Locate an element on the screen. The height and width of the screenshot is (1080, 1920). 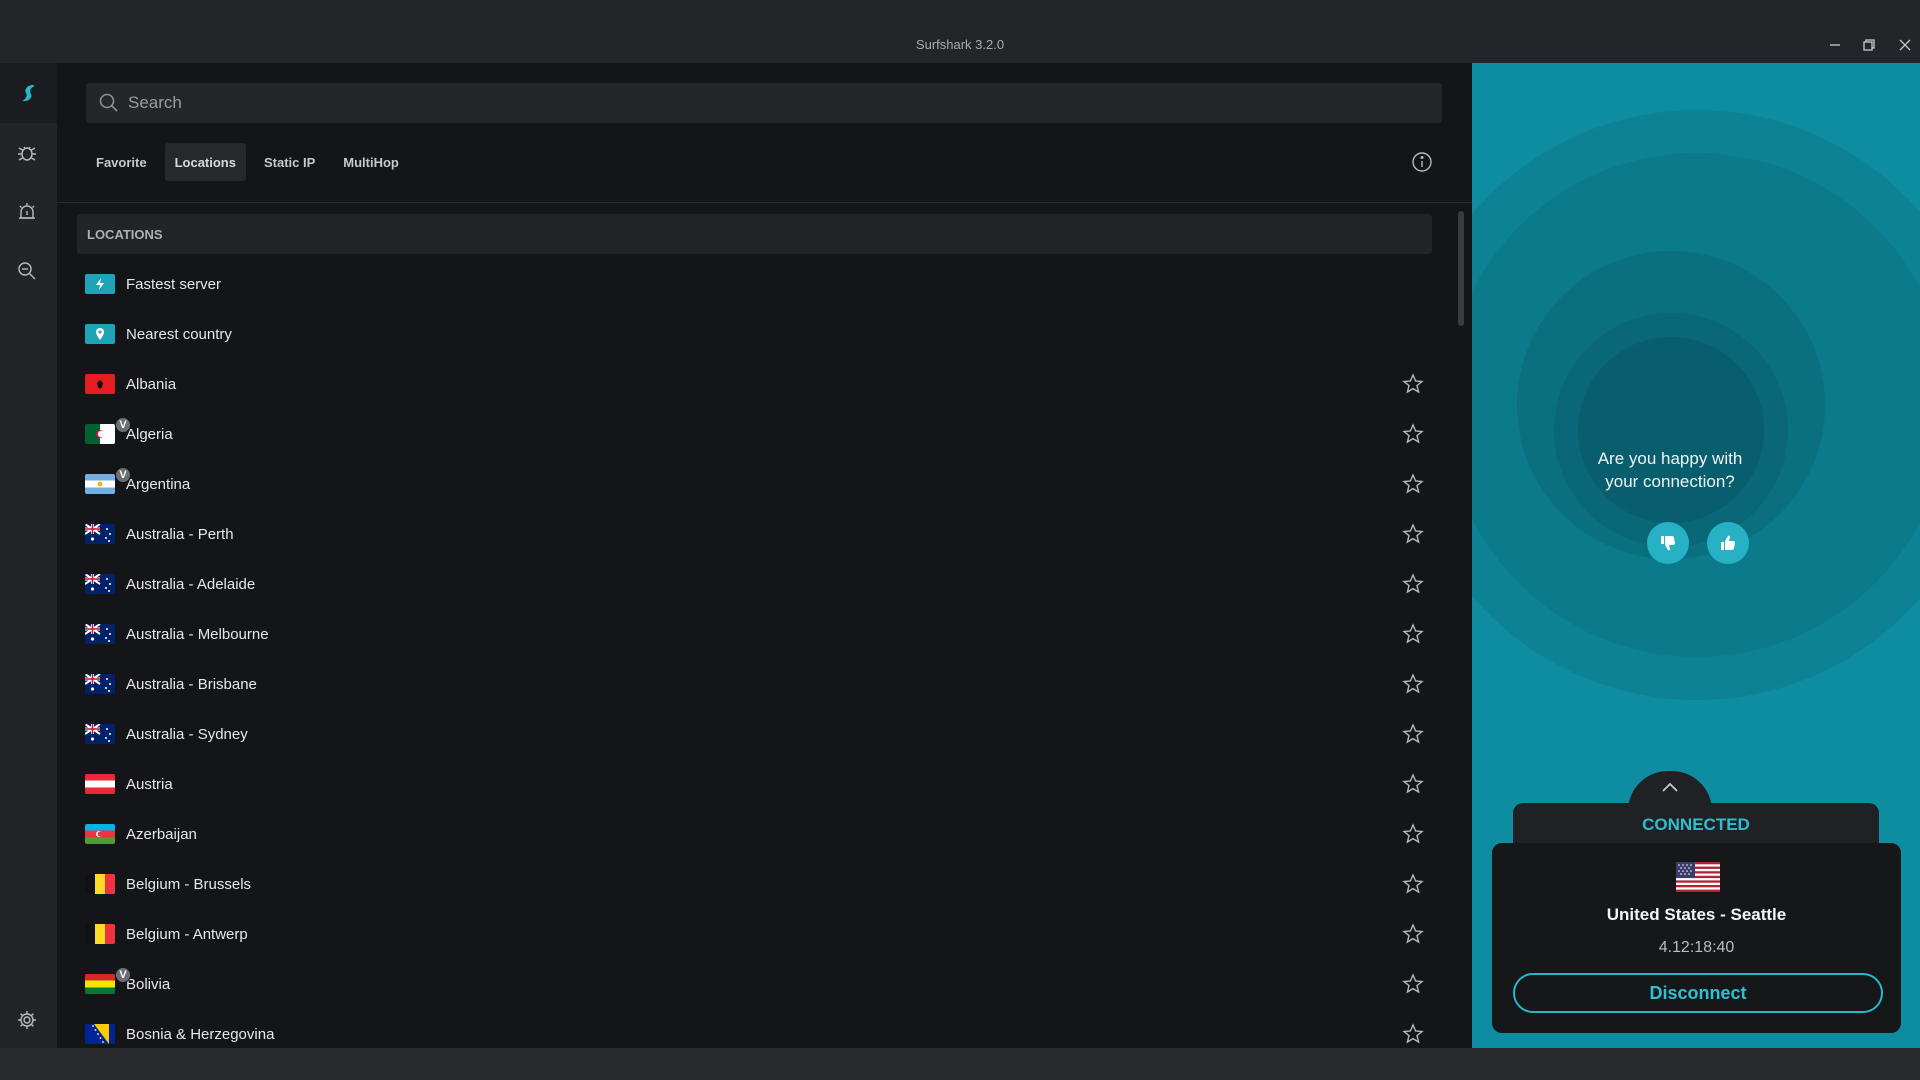
thumbs-up-icon is located at coordinates (1728, 542).